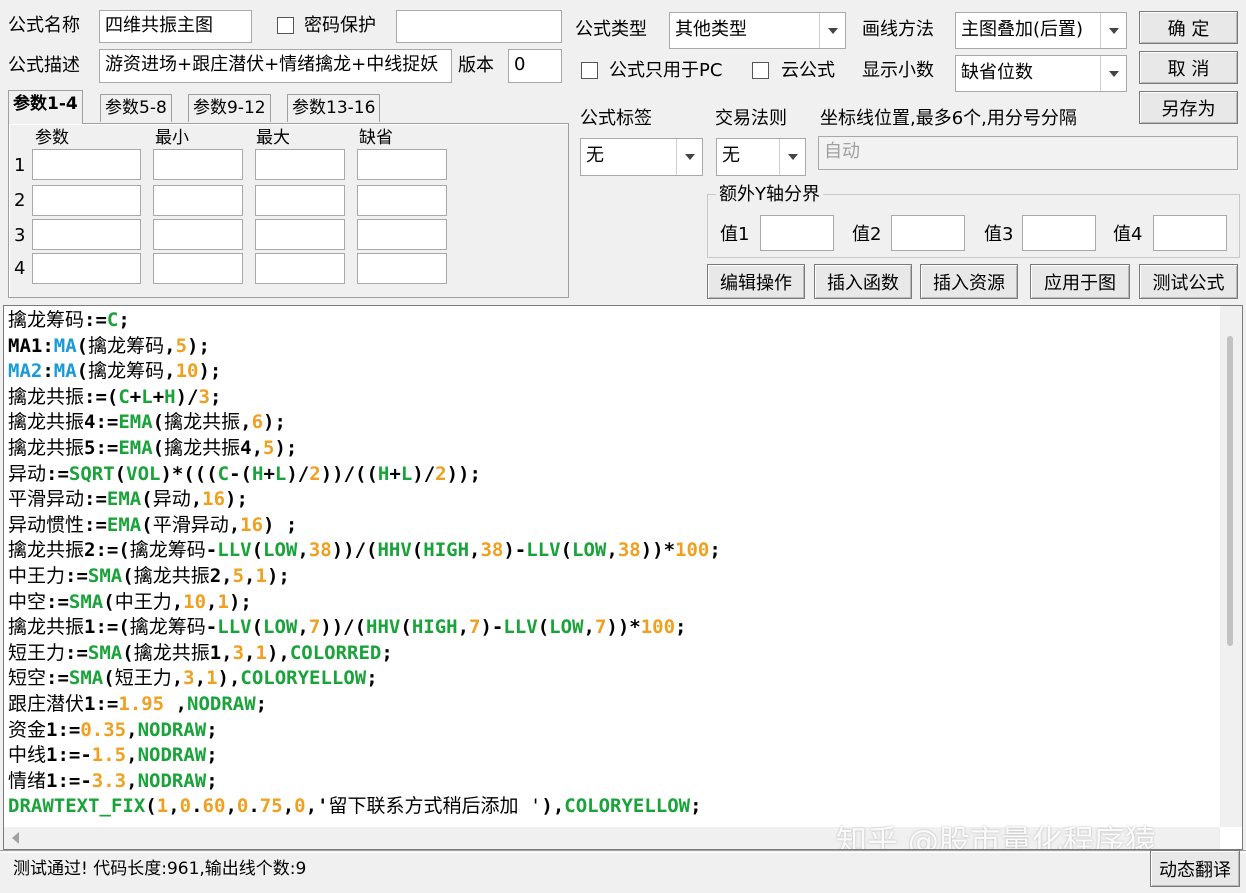 Image resolution: width=1246 pixels, height=893 pixels. I want to click on formula-tag-value: 无, so click(595, 155).